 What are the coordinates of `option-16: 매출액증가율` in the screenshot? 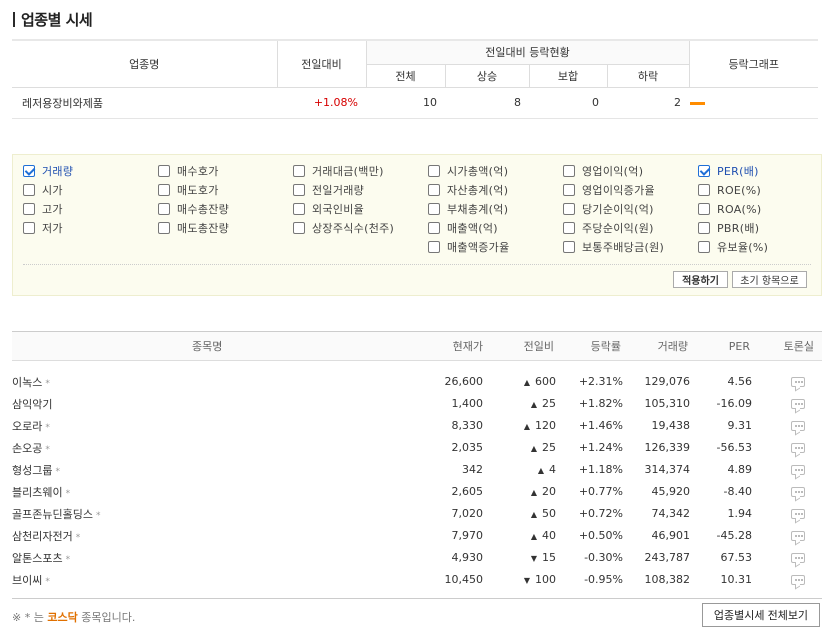 It's located at (469, 247).